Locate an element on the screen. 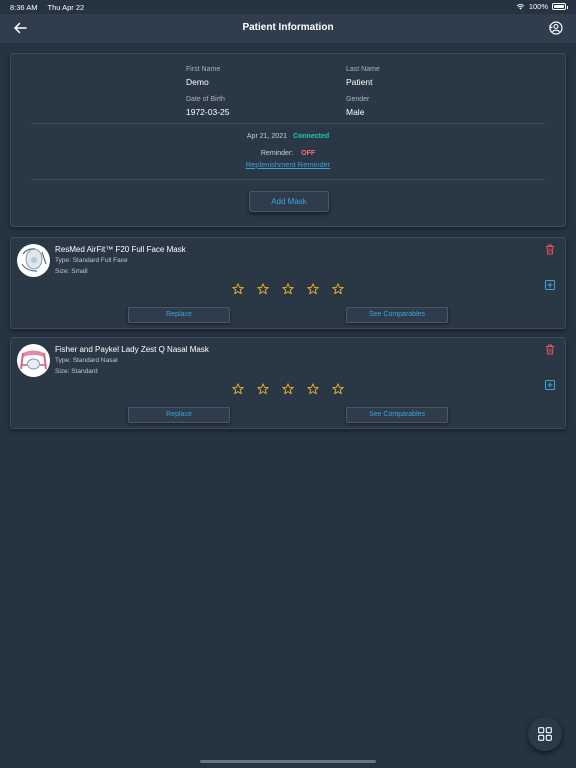 The image size is (576, 768). last-name-label: Last Name is located at coordinates (363, 69).